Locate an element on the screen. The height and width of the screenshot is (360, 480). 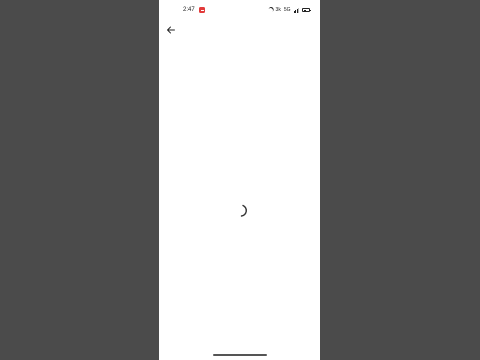
network-type: 5G is located at coordinates (287, 10).